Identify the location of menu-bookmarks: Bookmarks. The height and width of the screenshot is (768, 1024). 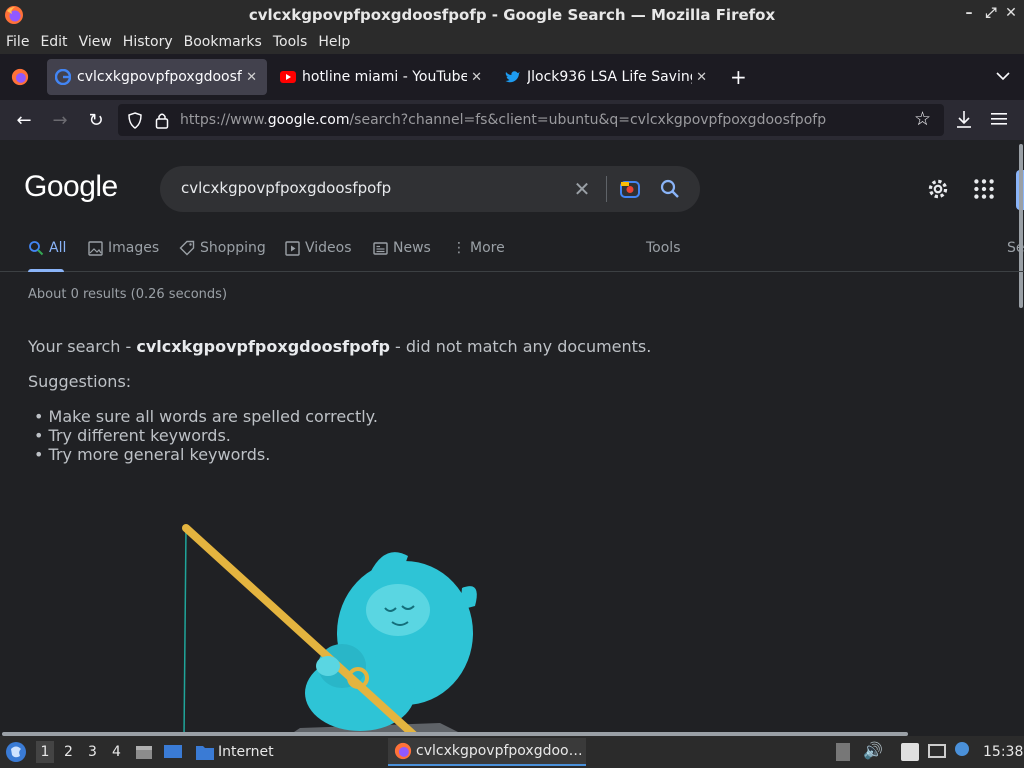
(223, 42).